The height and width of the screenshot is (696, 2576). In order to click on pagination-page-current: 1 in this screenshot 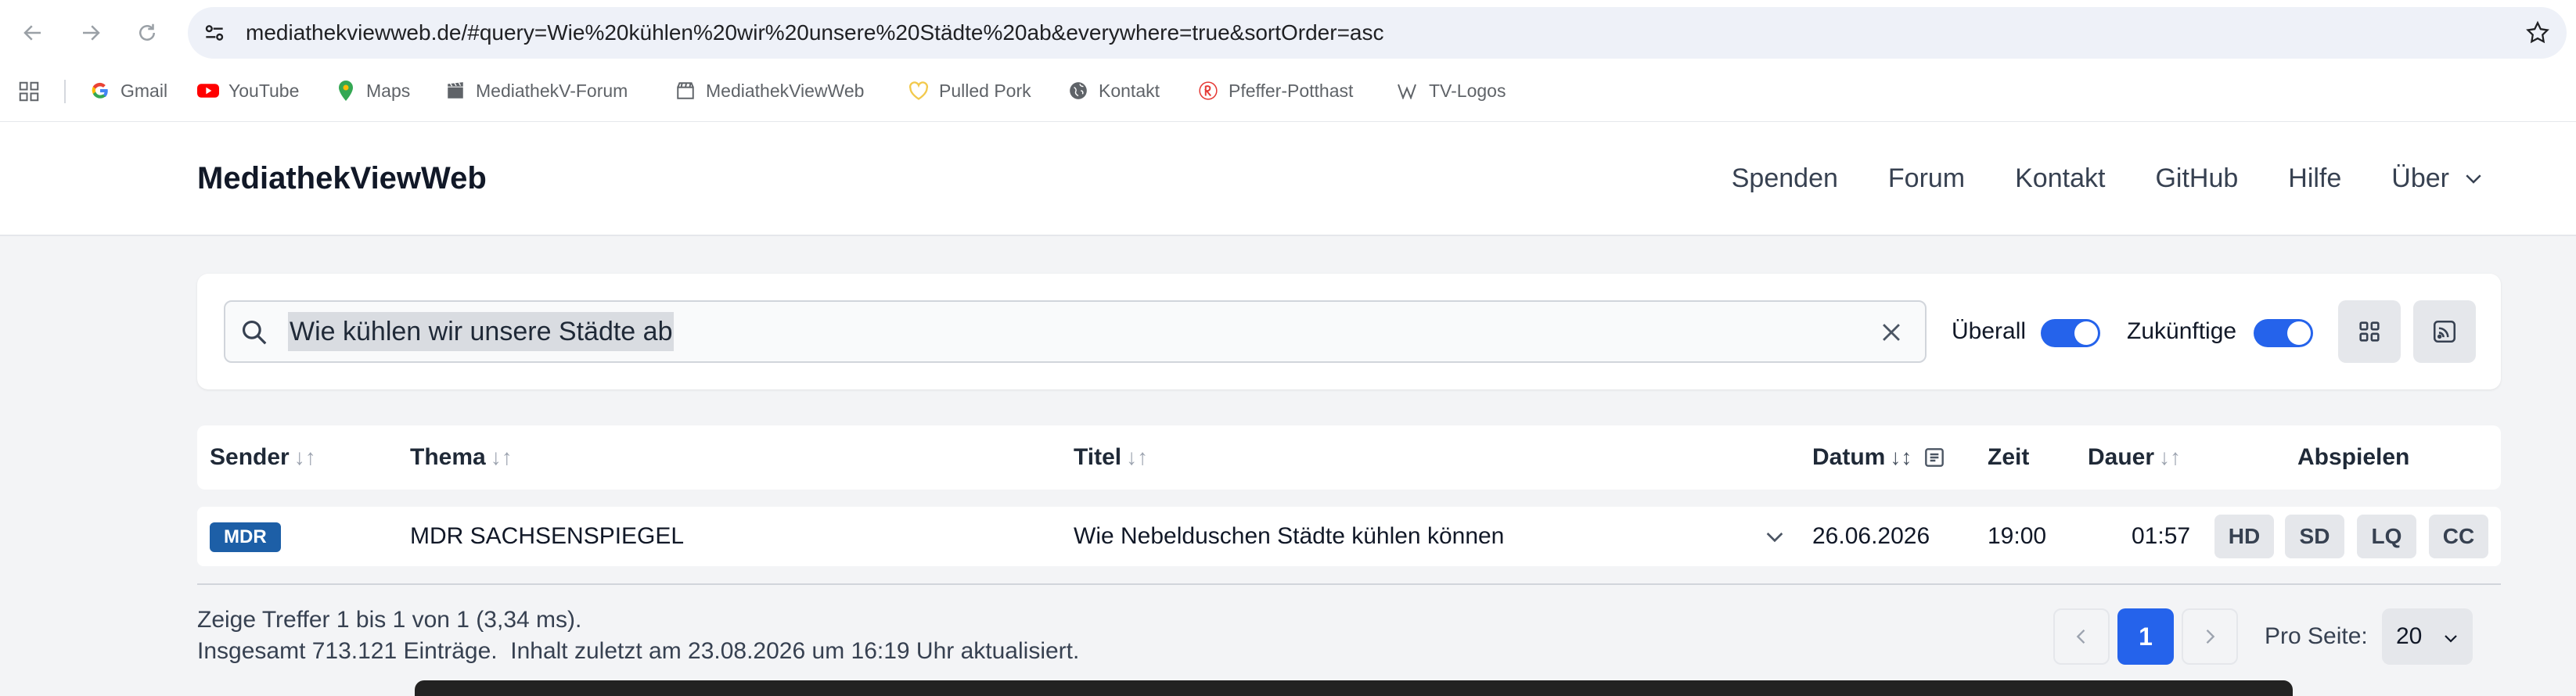, I will do `click(2146, 636)`.